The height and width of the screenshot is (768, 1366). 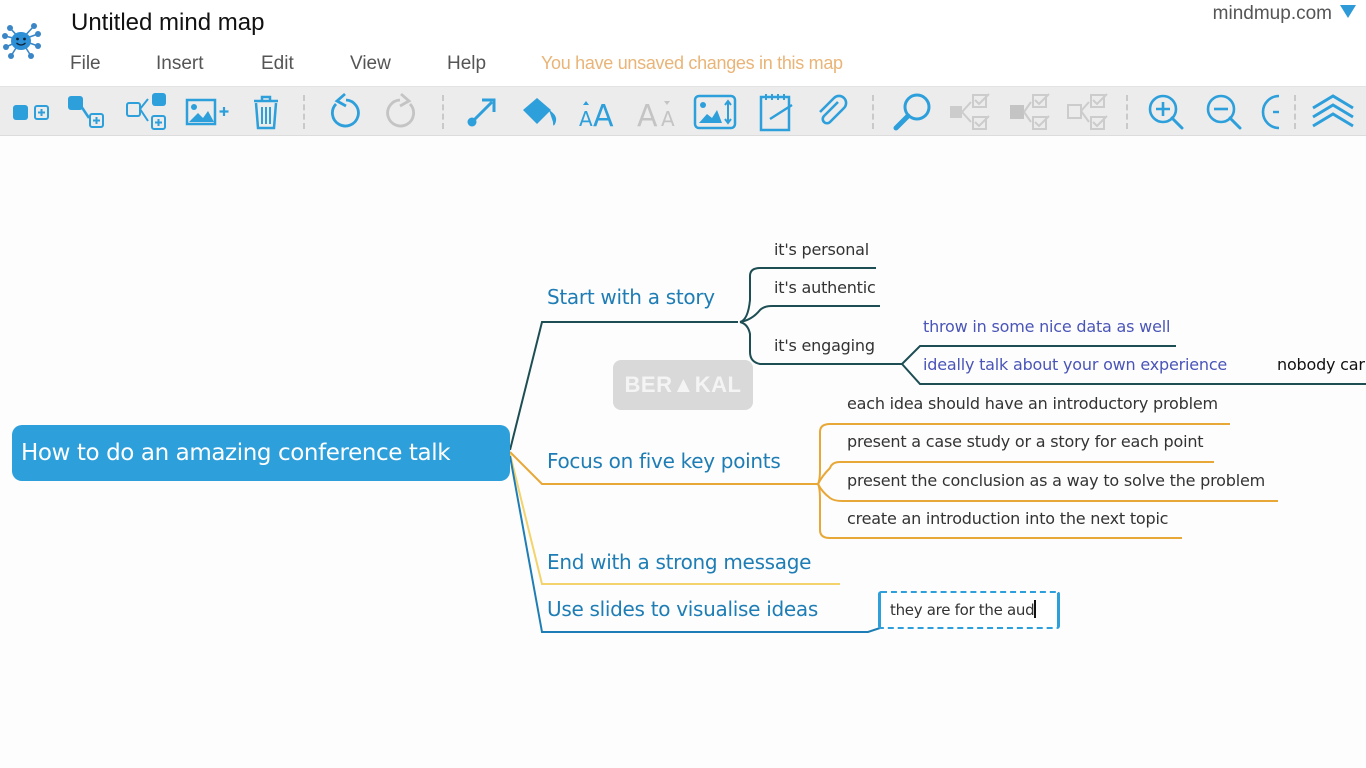 I want to click on menu-edit: Edit, so click(x=305, y=64).